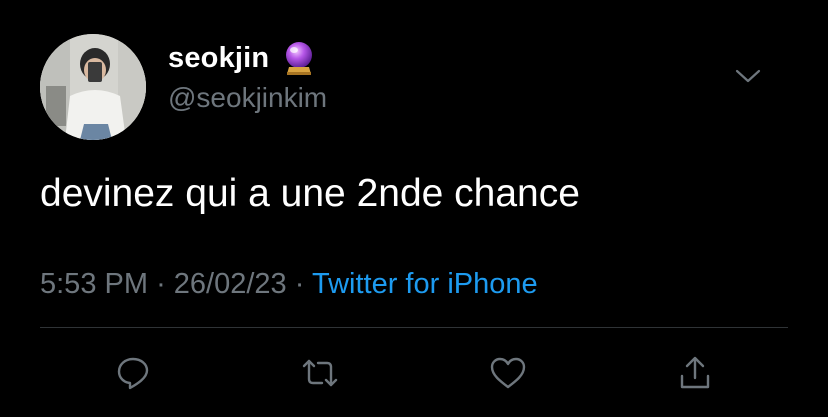 The height and width of the screenshot is (417, 828). I want to click on display-name: seokjin, so click(218, 58).